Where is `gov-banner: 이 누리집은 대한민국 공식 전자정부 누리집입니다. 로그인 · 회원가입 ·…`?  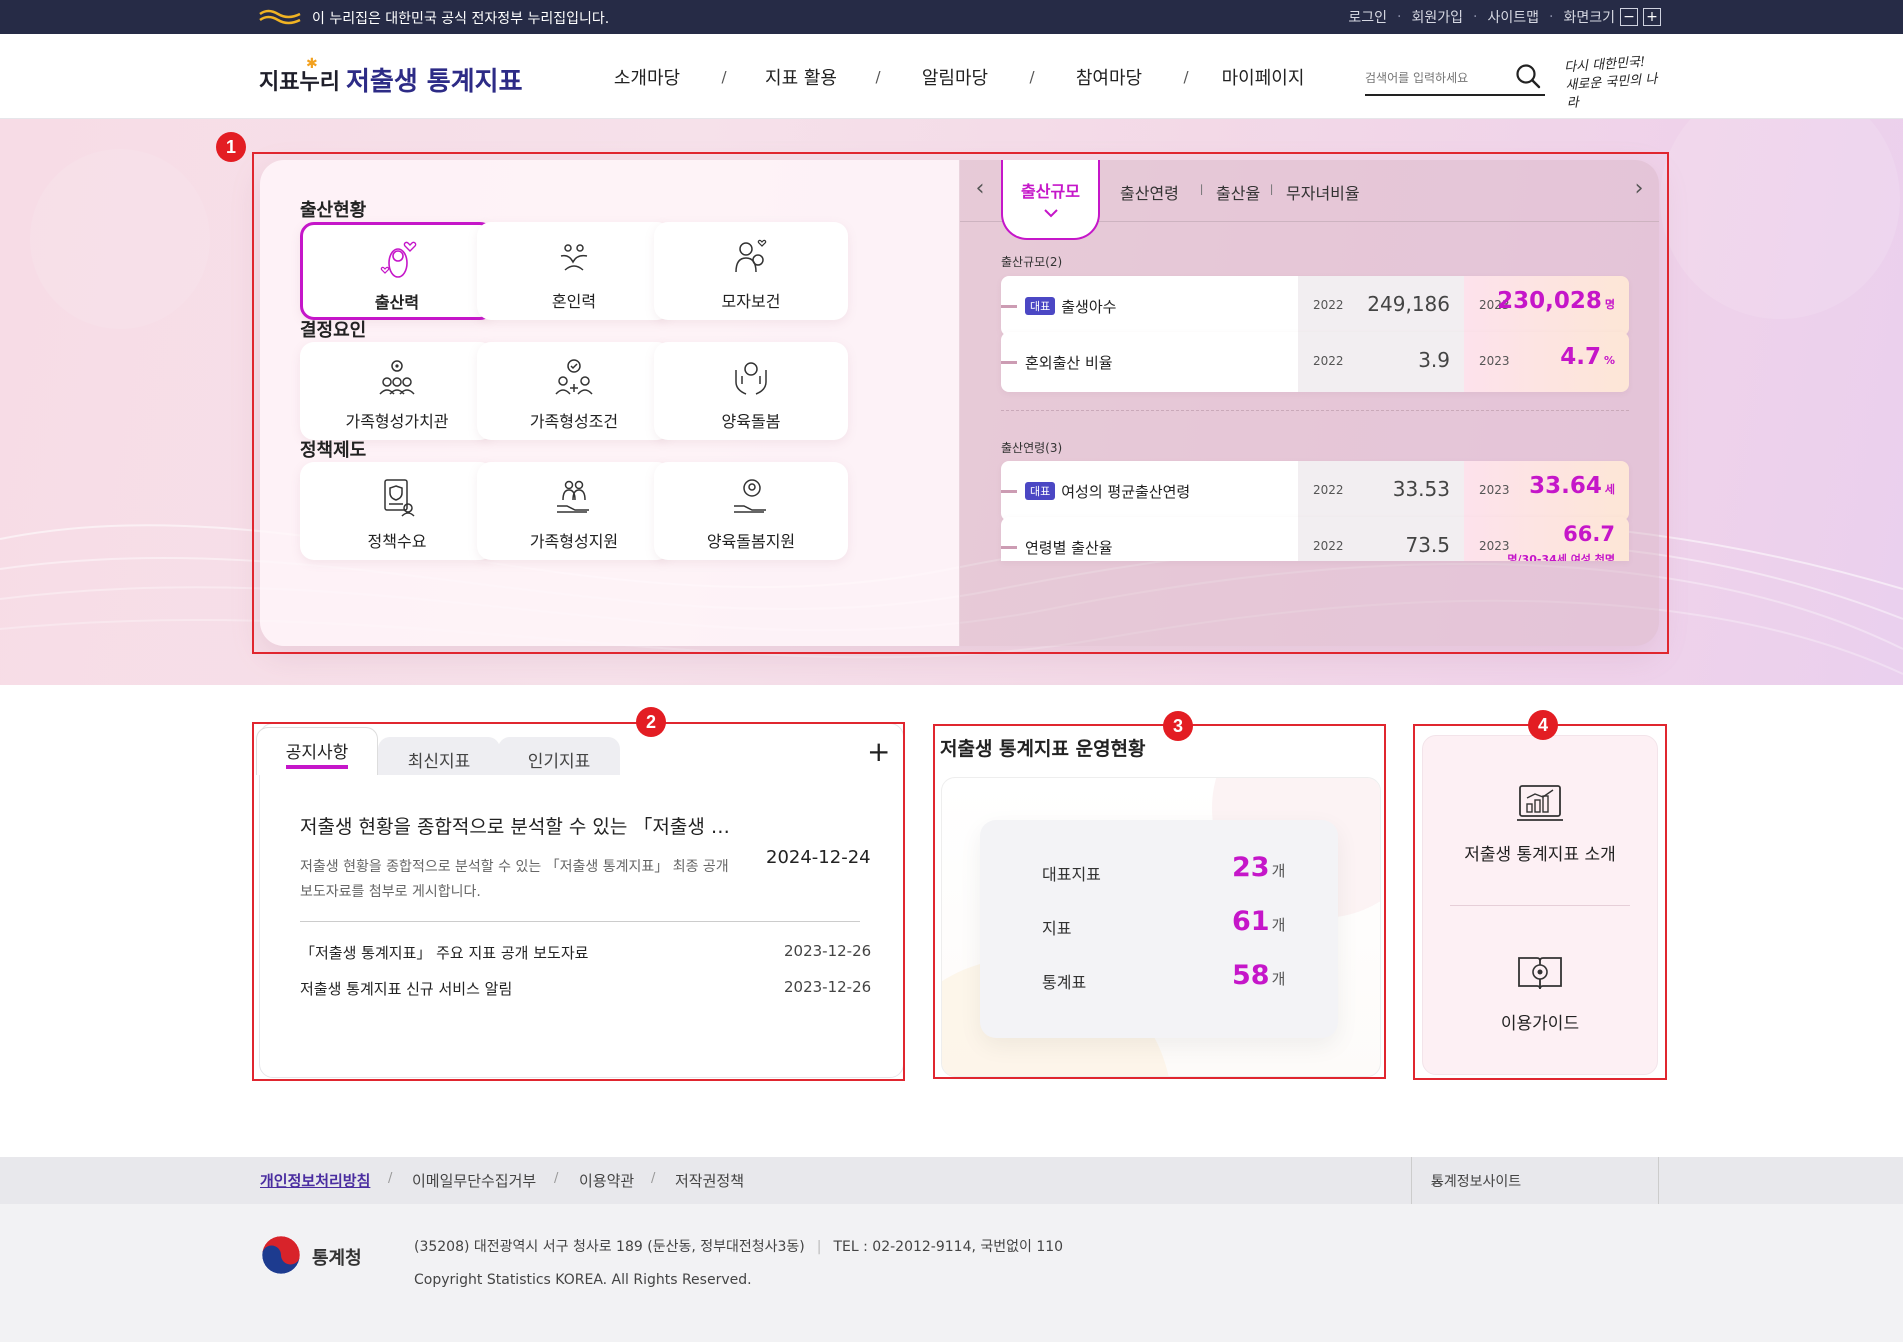
gov-banner: 이 누리집은 대한민국 공식 전자정부 누리집입니다. 로그인 · 회원가입 ·… is located at coordinates (951, 17).